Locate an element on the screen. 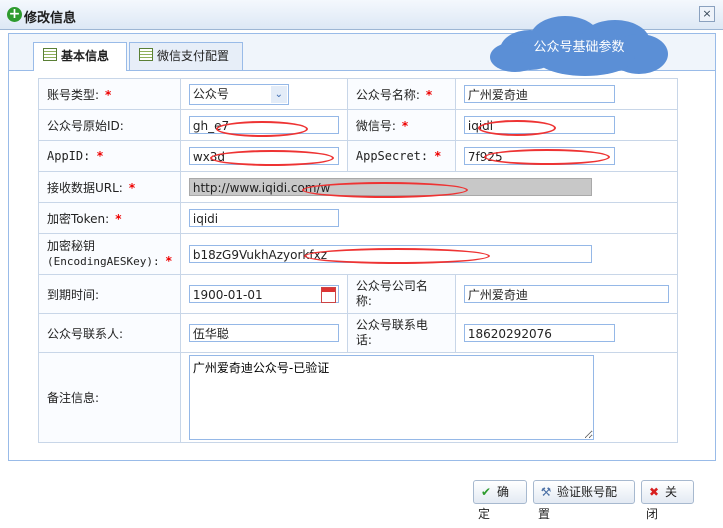 The height and width of the screenshot is (528, 723). token-input: iqidi is located at coordinates (263, 218).